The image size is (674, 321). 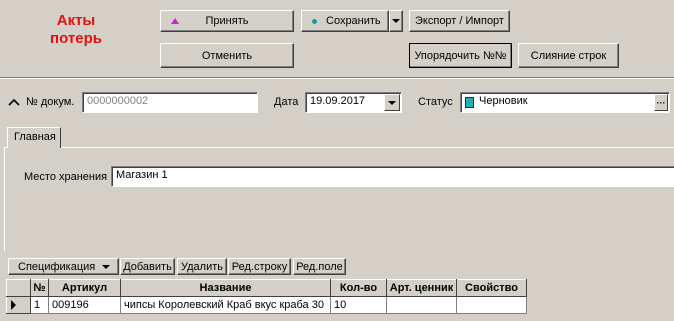 What do you see at coordinates (225, 288) in the screenshot?
I see `column-header-name: Название` at bounding box center [225, 288].